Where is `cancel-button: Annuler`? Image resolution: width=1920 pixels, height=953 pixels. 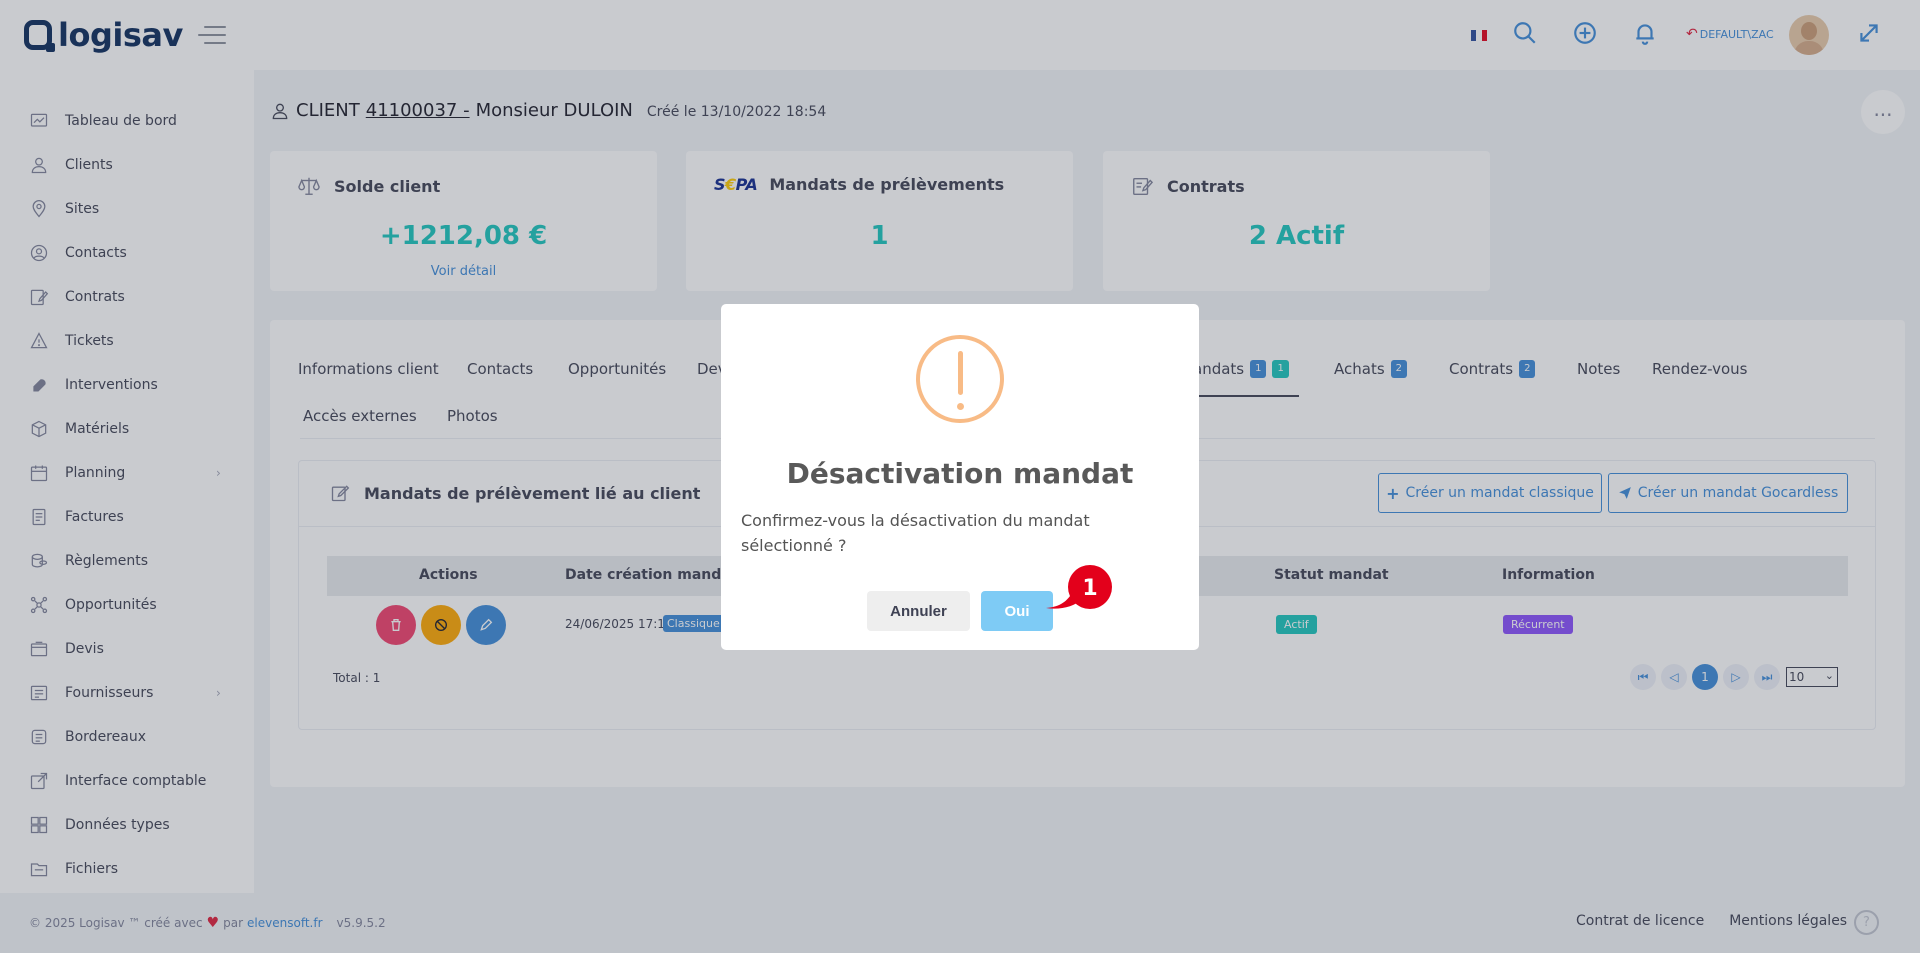 cancel-button: Annuler is located at coordinates (918, 611).